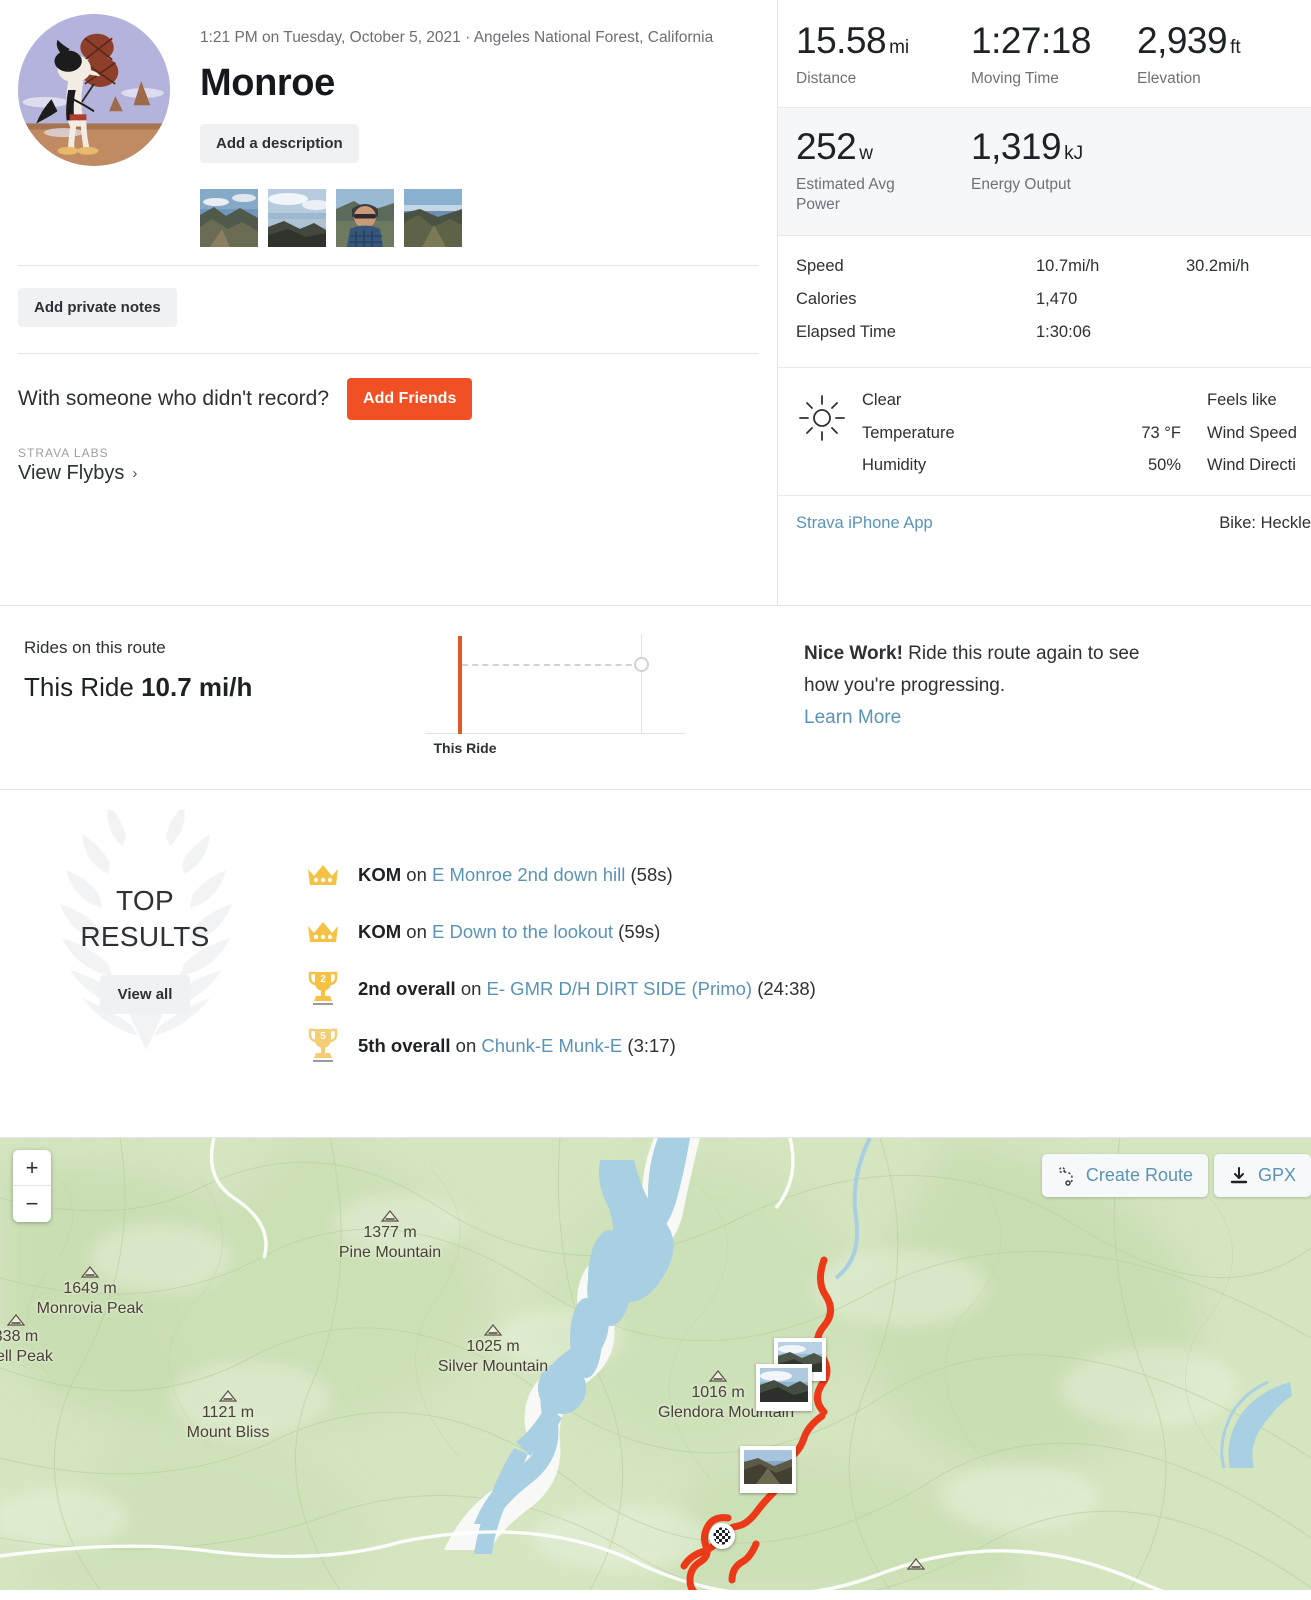 Image resolution: width=1311 pixels, height=1600 pixels. What do you see at coordinates (145, 994) in the screenshot?
I see `view-all-button: View all` at bounding box center [145, 994].